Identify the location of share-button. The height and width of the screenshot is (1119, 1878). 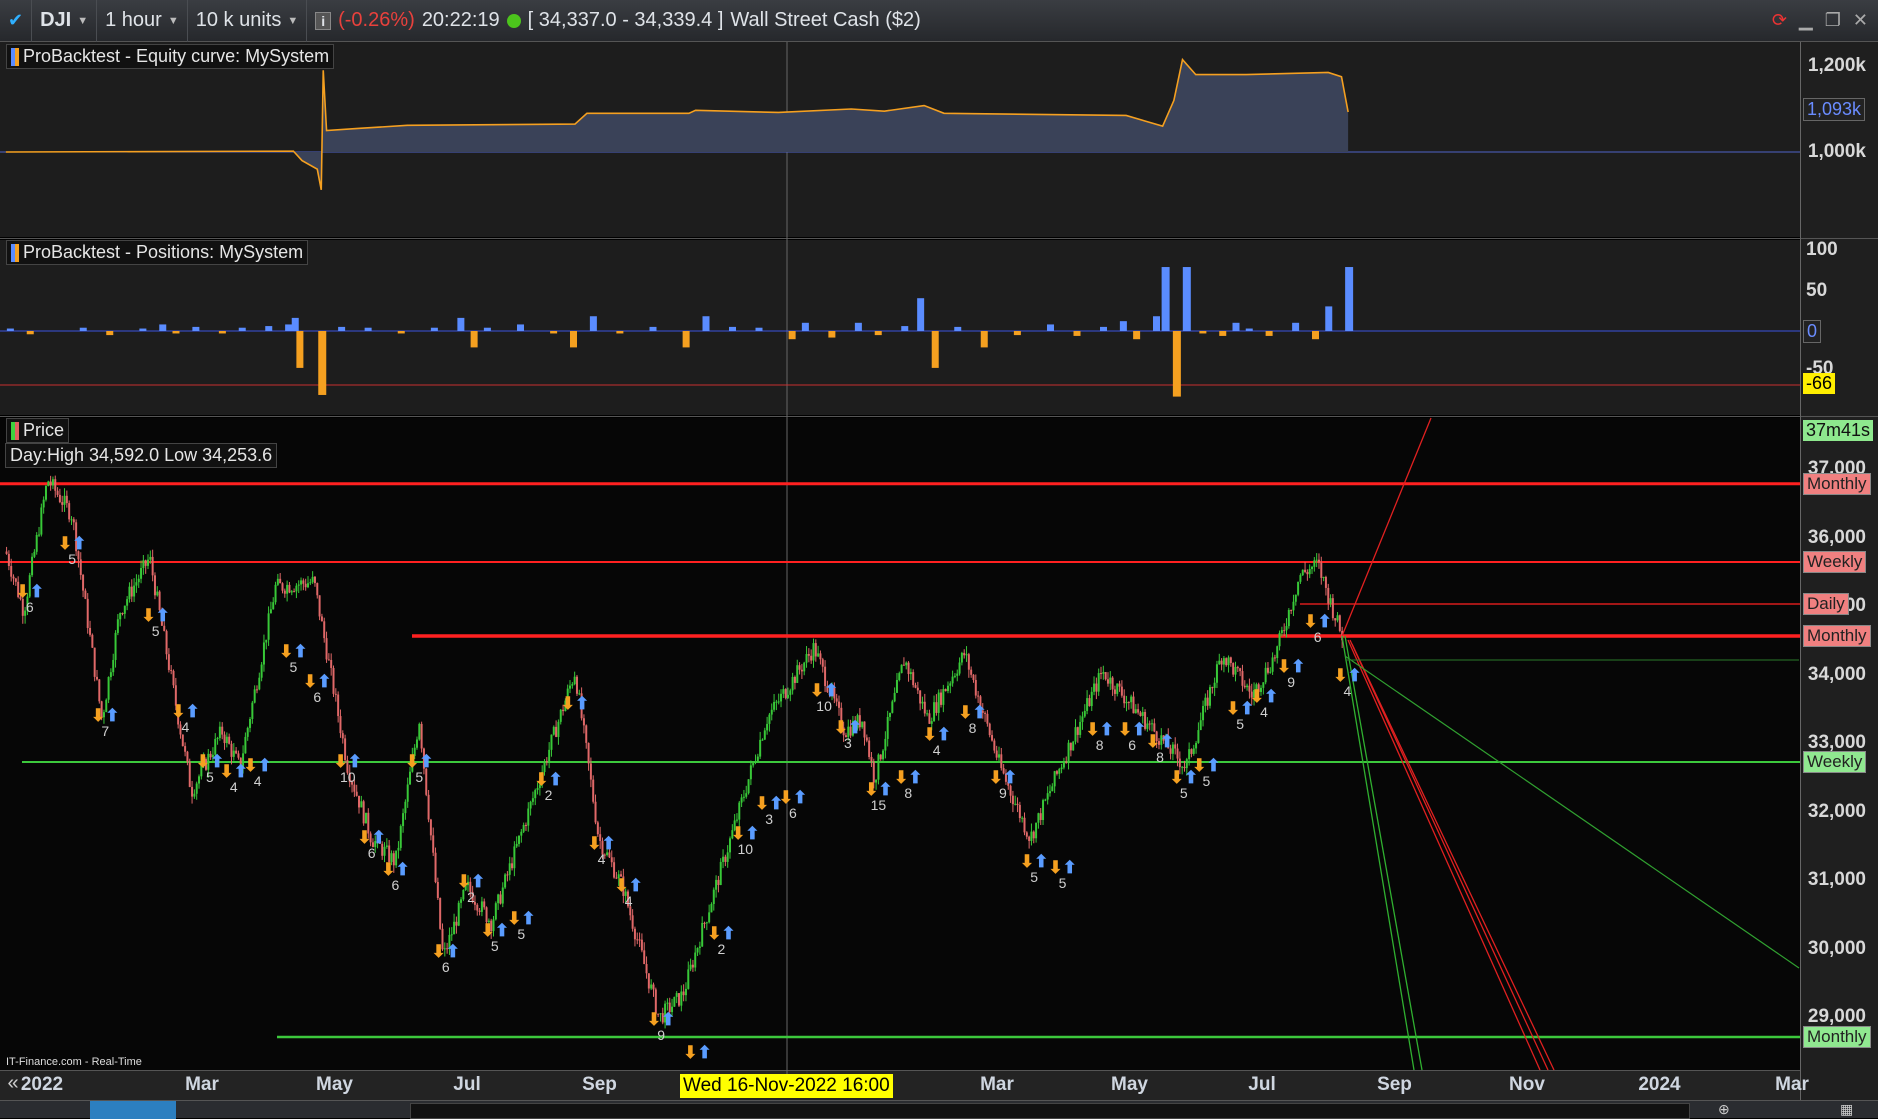
(133, 1110).